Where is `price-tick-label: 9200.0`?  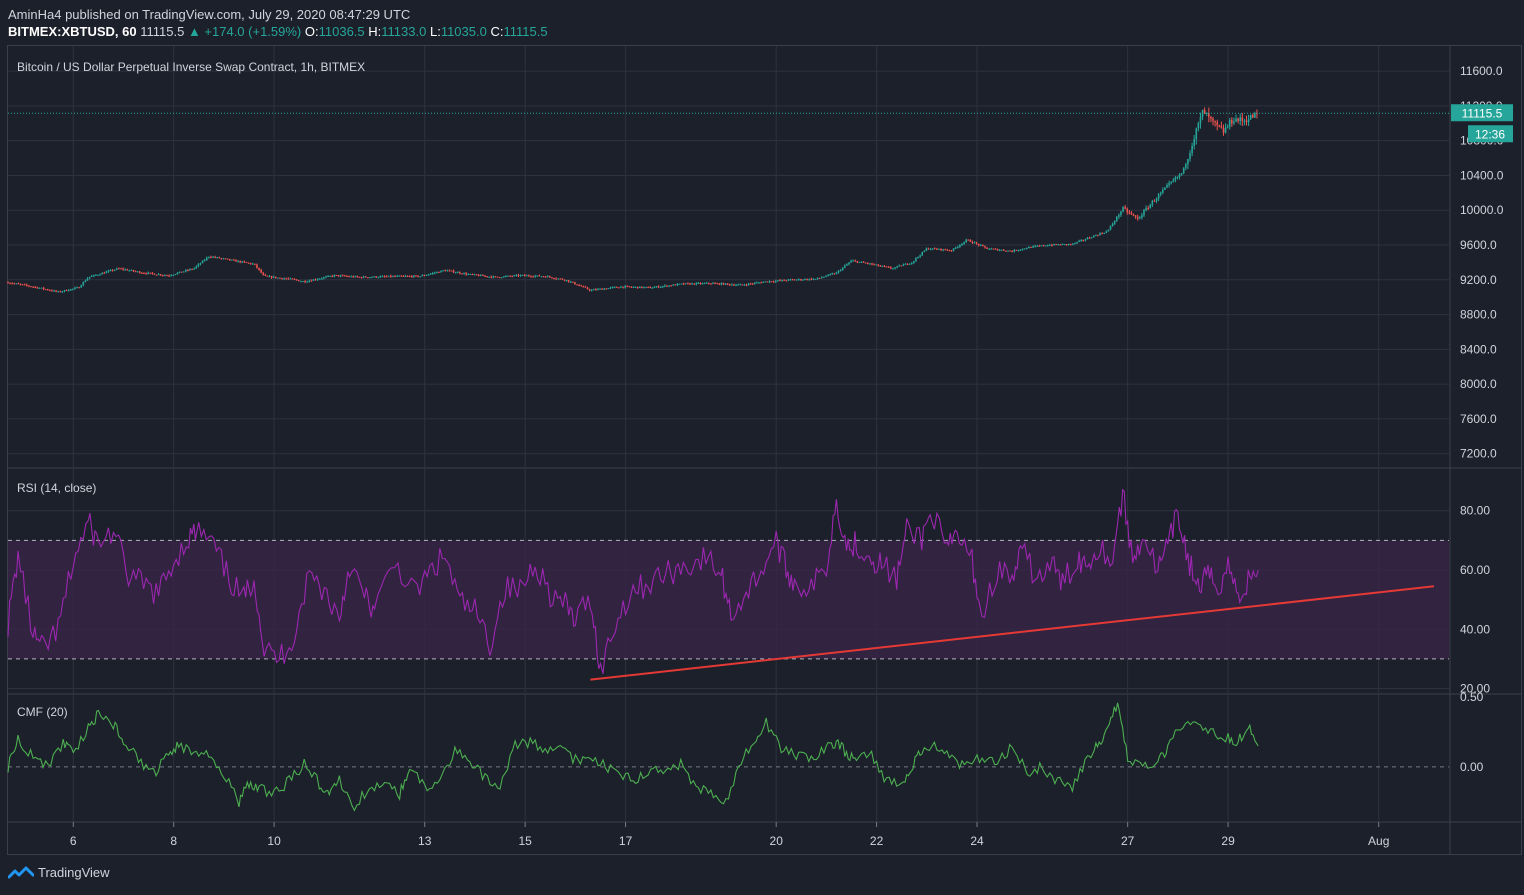 price-tick-label: 9200.0 is located at coordinates (1478, 280).